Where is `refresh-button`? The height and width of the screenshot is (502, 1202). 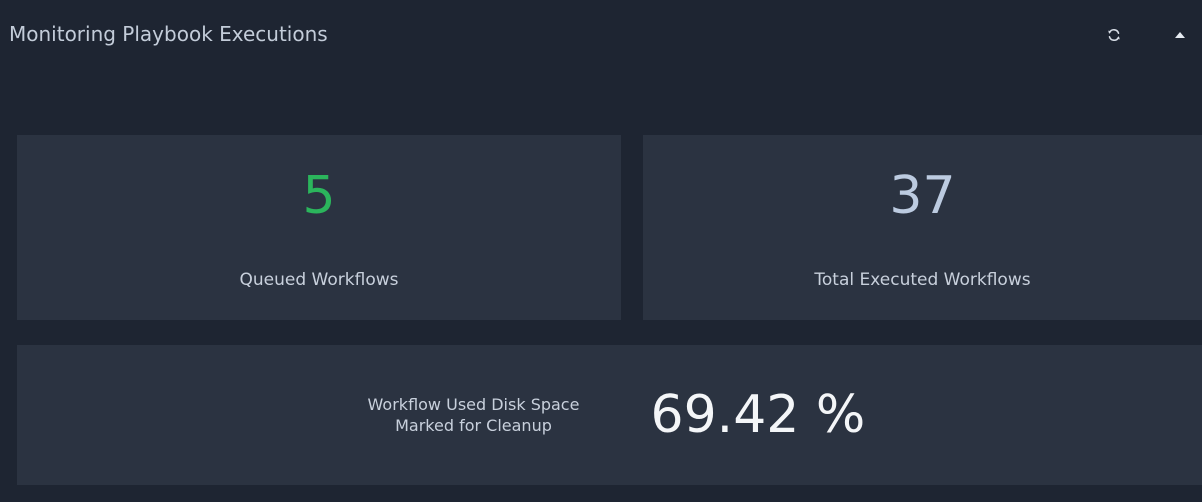 refresh-button is located at coordinates (1114, 35).